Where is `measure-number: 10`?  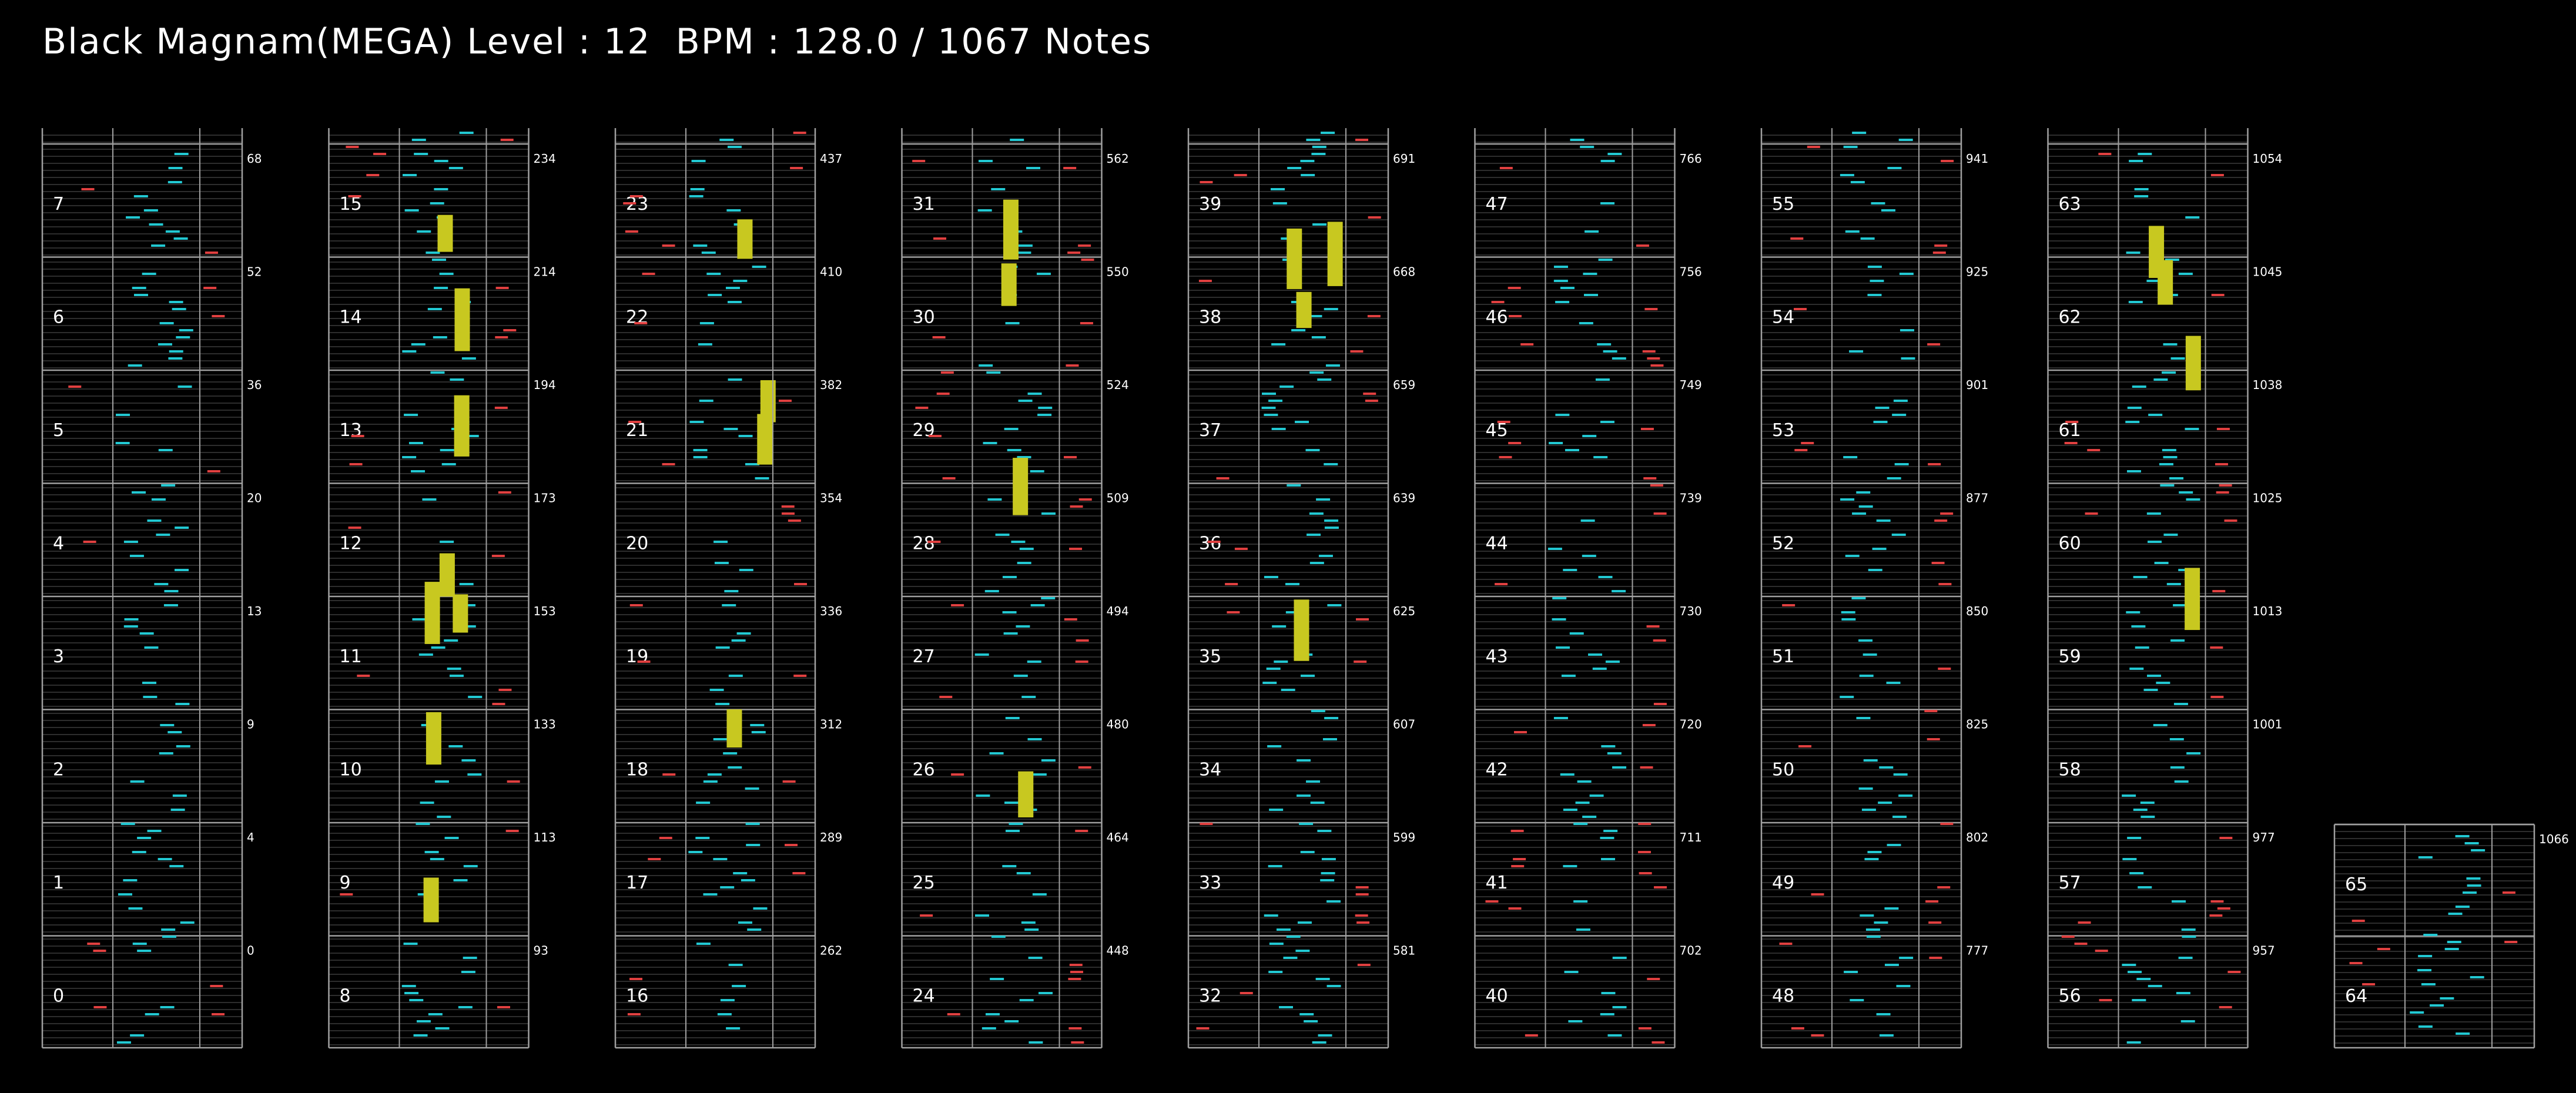
measure-number: 10 is located at coordinates (351, 770).